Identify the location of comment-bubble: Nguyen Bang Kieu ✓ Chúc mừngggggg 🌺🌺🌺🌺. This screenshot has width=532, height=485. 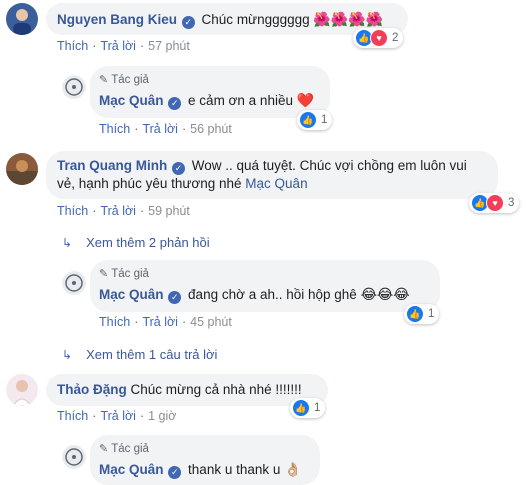
(227, 19).